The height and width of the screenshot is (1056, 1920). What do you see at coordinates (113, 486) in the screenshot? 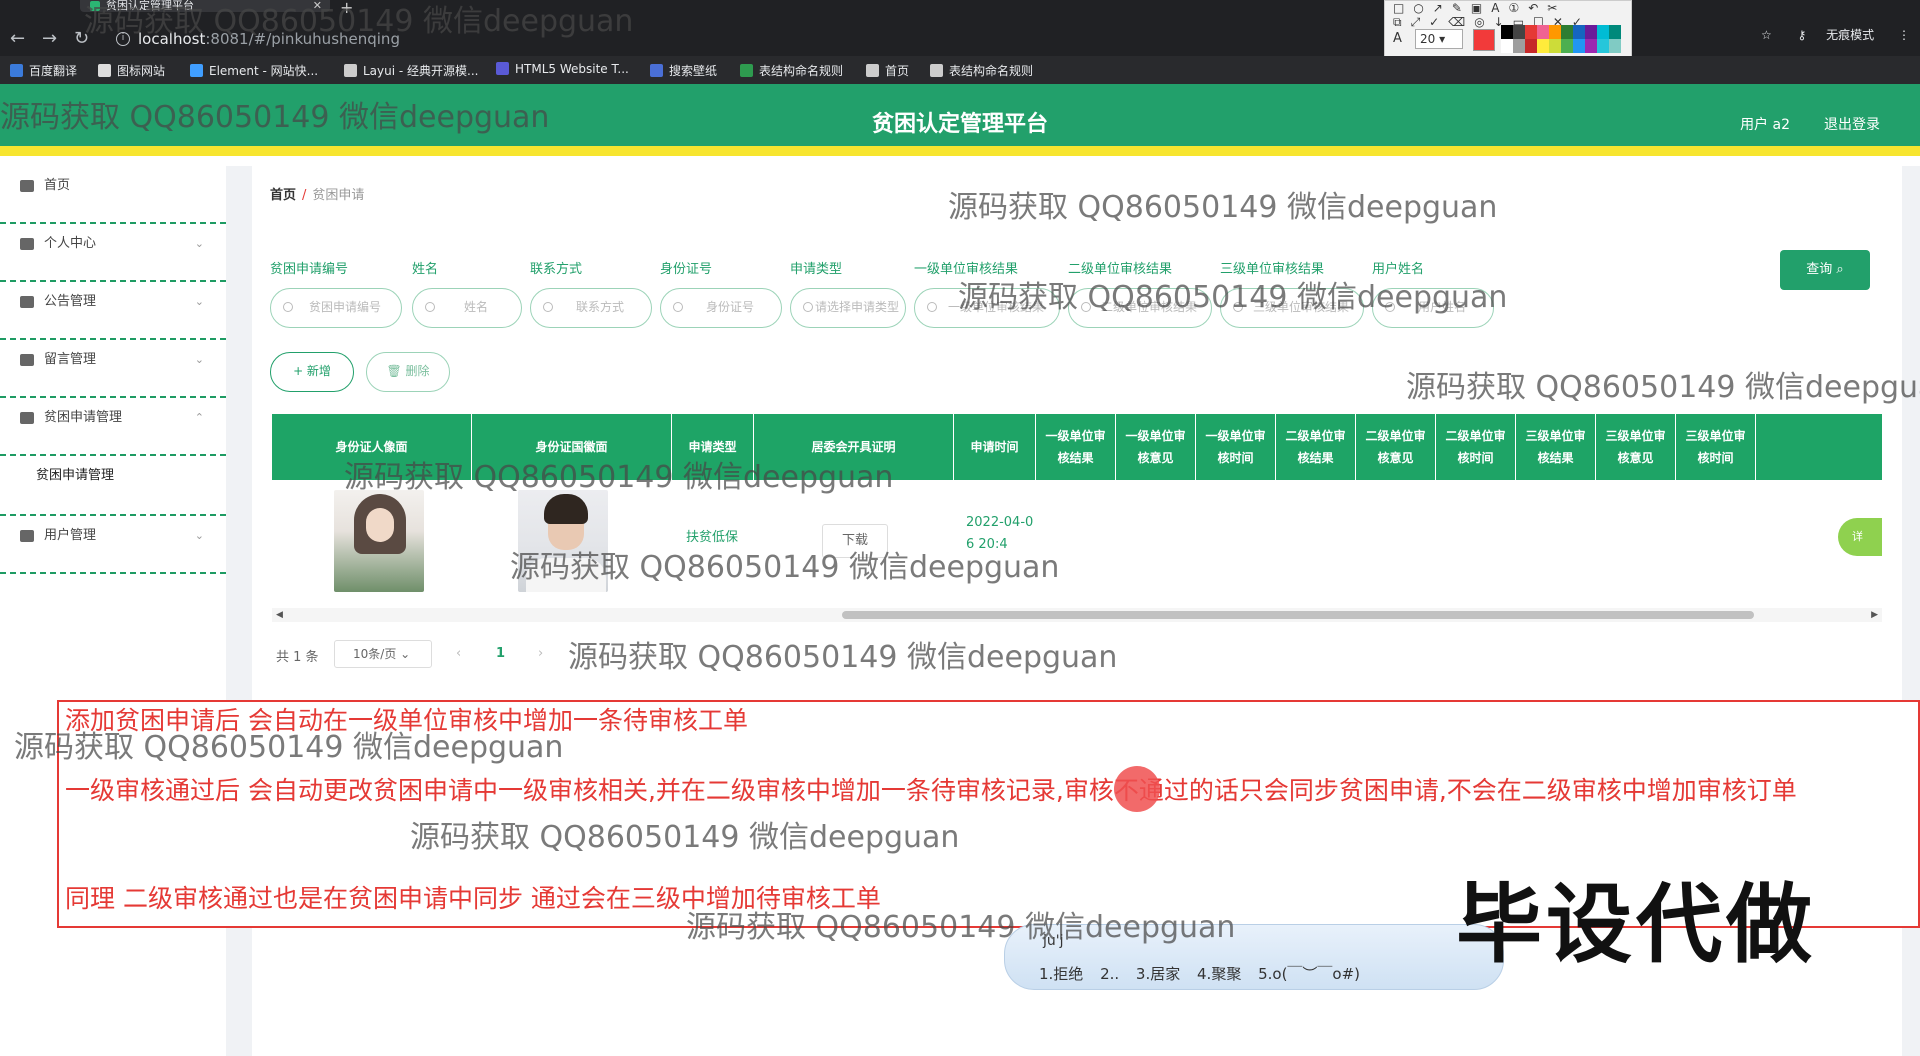
I see `sidebar-subitem: 贫困申请管理` at bounding box center [113, 486].